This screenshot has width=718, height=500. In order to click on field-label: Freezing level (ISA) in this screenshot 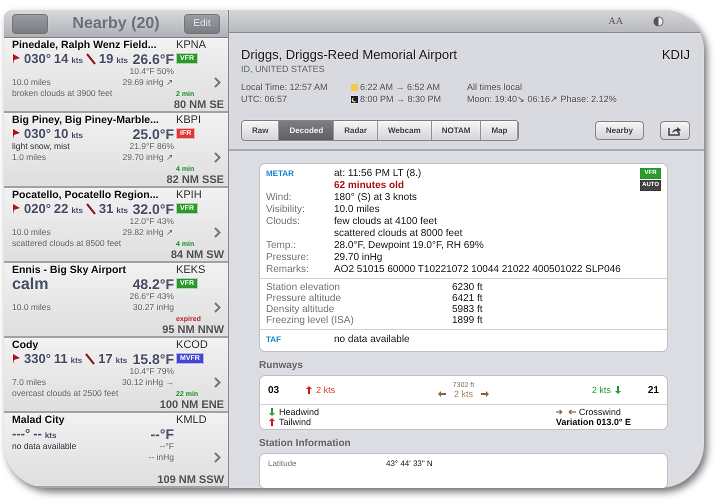, I will do `click(310, 320)`.